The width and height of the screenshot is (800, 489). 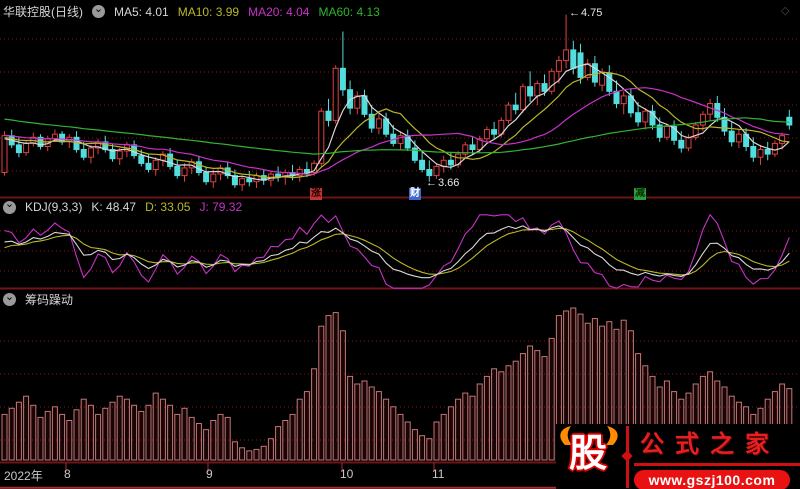 I want to click on watermark: 股 公式之家 www.gszj100.com, so click(x=678, y=456).